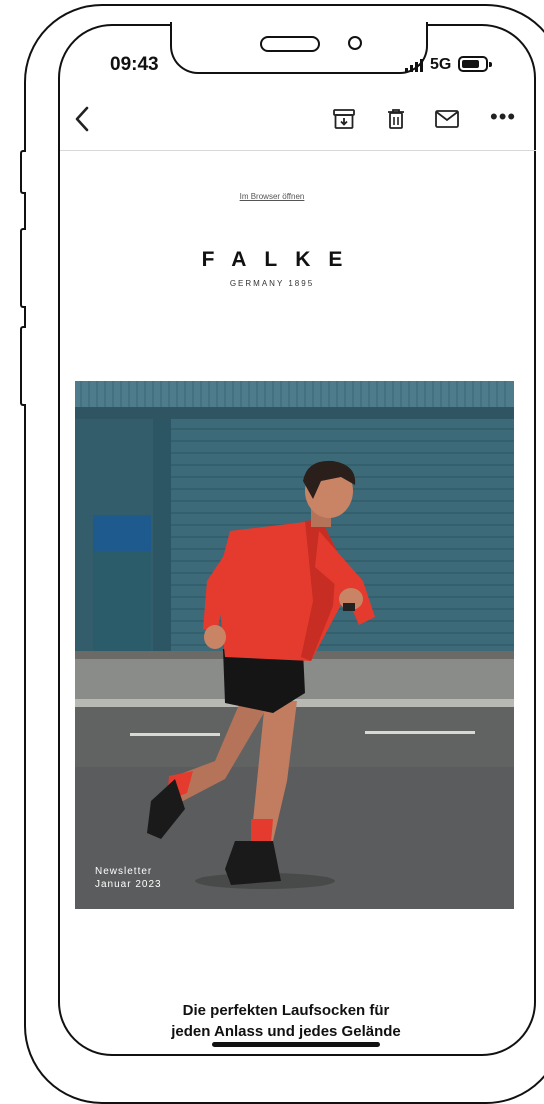 The image size is (544, 1104). I want to click on network-type: 5G, so click(441, 64).